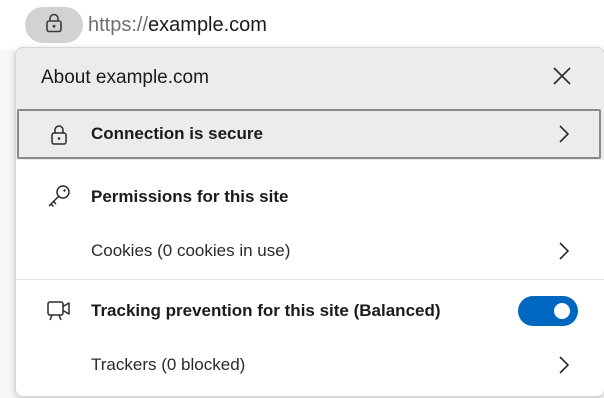  Describe the element at coordinates (310, 134) in the screenshot. I see `connection-secure-row: Connection is secure` at that location.